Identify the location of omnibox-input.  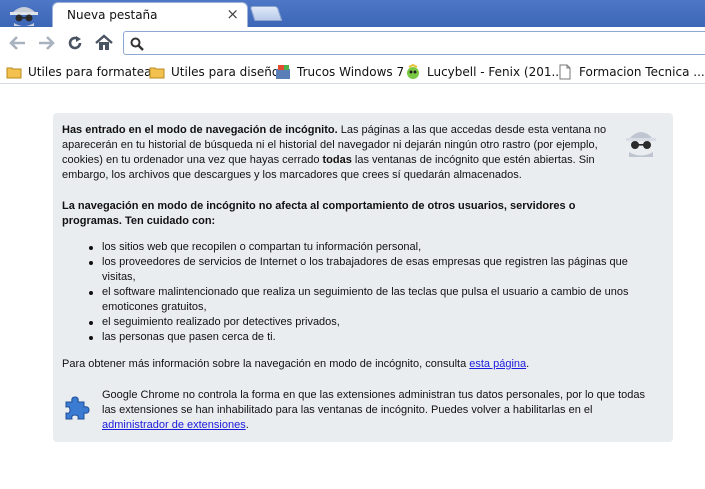
(414, 43).